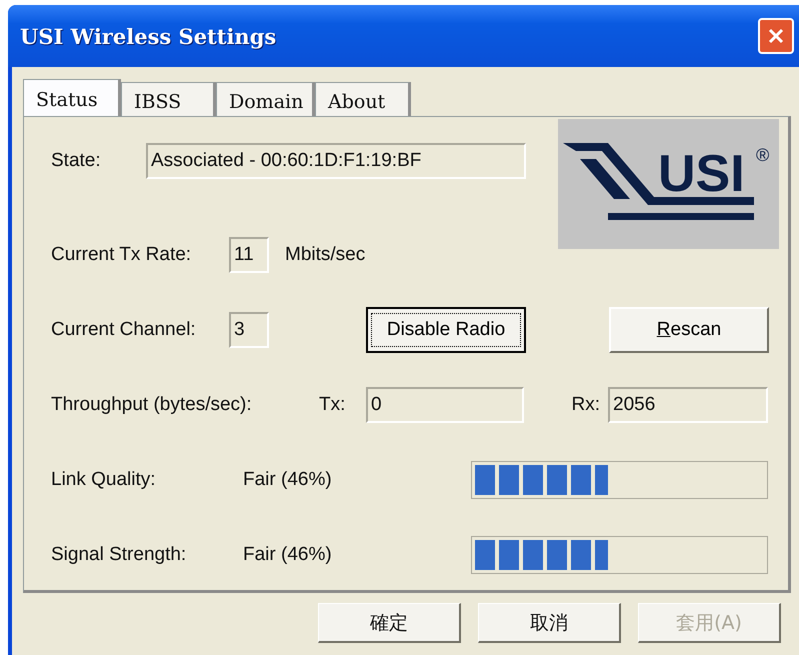 Image resolution: width=799 pixels, height=655 pixels. What do you see at coordinates (446, 329) in the screenshot?
I see `disable-radio-button: Disable Radio` at bounding box center [446, 329].